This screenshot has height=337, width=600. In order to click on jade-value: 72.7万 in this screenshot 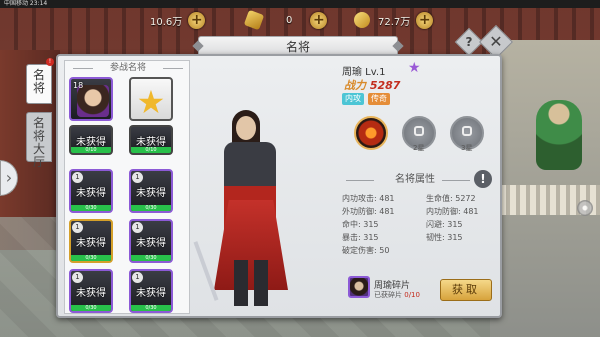, I will do `click(394, 22)`.